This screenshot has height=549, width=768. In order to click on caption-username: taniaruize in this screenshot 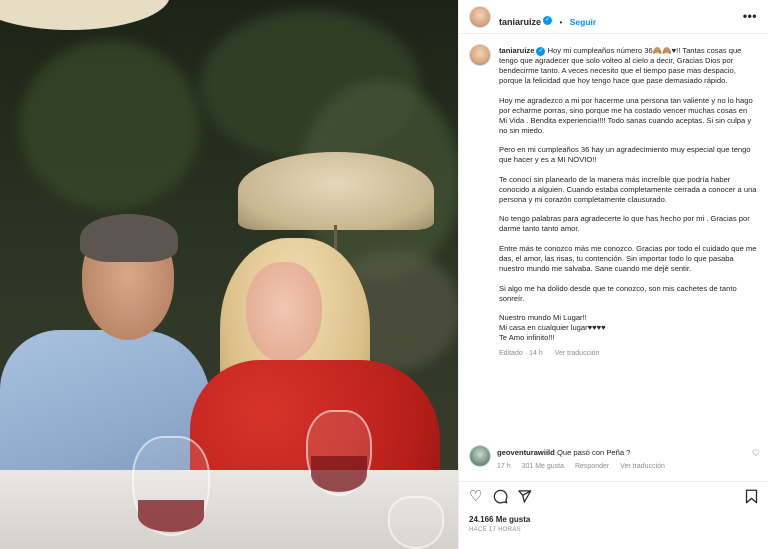, I will do `click(516, 50)`.